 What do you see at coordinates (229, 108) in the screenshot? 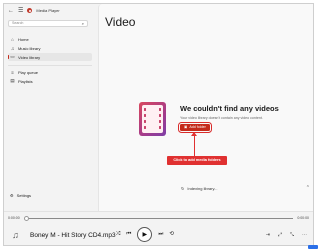
I see `empty-state-heading: We couldn't find any videos` at bounding box center [229, 108].